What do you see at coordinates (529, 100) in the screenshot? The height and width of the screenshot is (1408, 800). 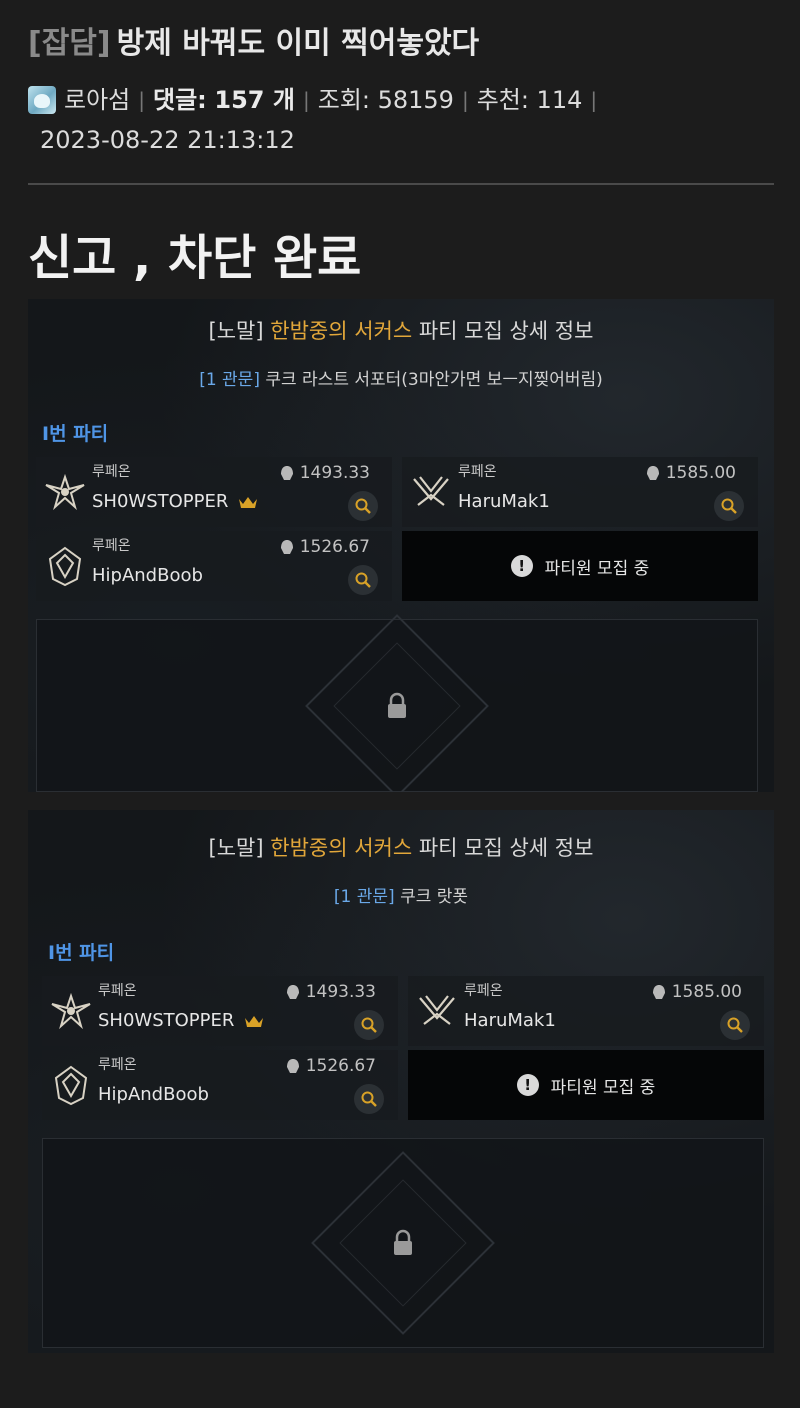 I see `recommend-count: 추천: 114` at bounding box center [529, 100].